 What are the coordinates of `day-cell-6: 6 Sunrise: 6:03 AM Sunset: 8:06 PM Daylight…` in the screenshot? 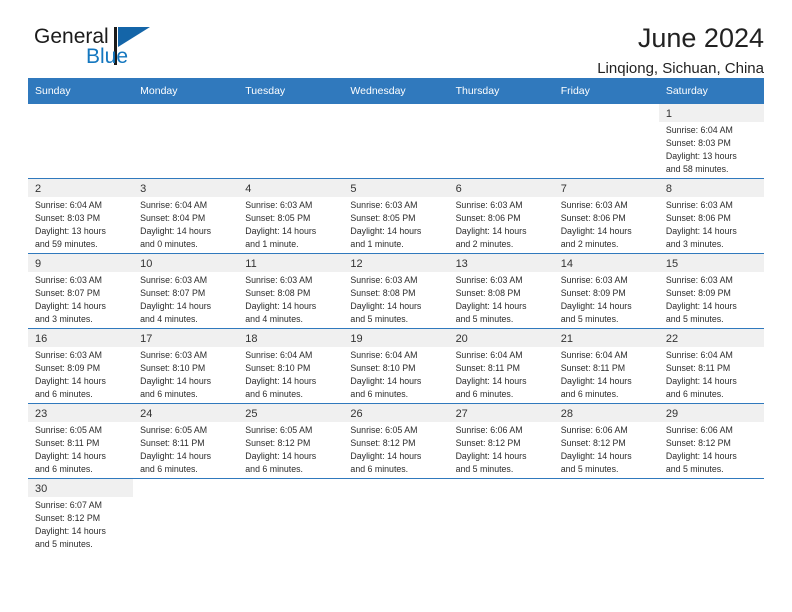 It's located at (501, 216).